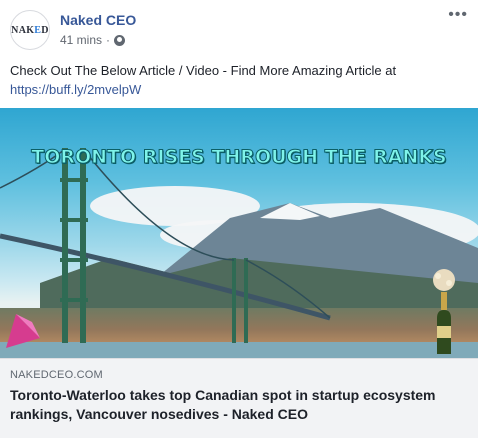  I want to click on party-popper-icon, so click(23, 331).